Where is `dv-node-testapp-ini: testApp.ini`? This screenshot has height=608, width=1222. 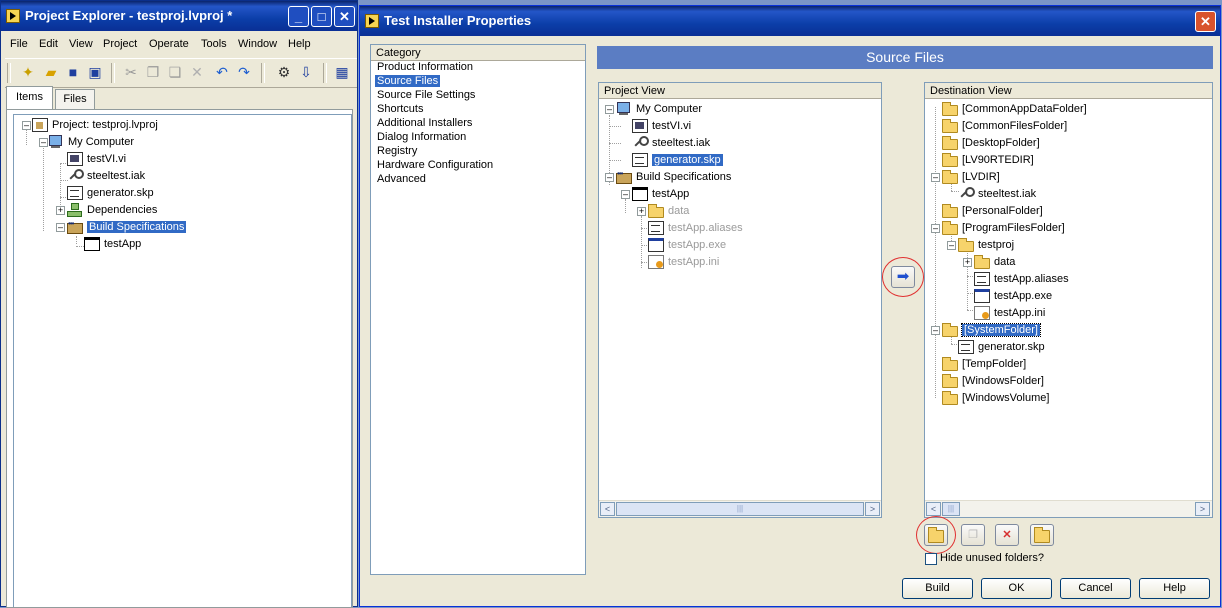
dv-node-testapp-ini: testApp.ini is located at coordinates (1009, 313).